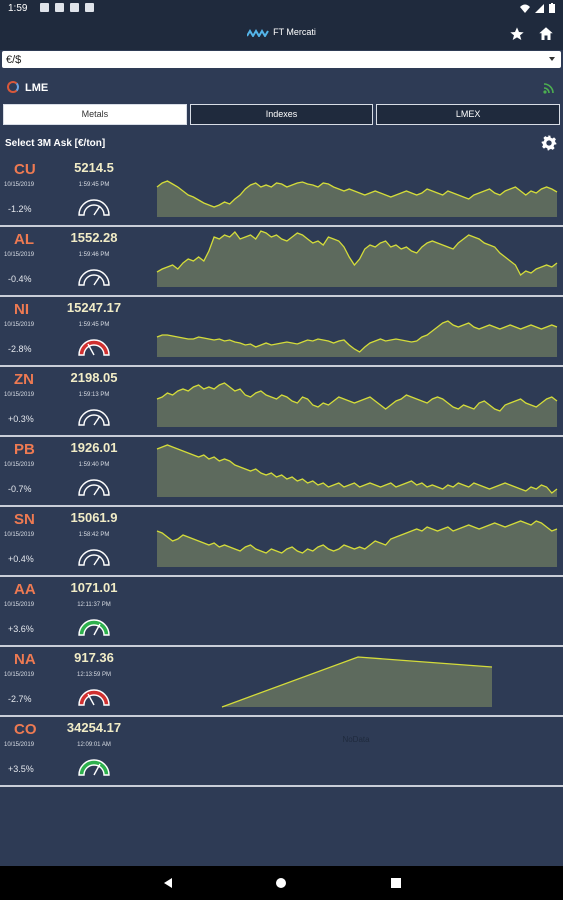 Image resolution: width=563 pixels, height=900 pixels. I want to click on metal-change: +0.4%, so click(21, 559).